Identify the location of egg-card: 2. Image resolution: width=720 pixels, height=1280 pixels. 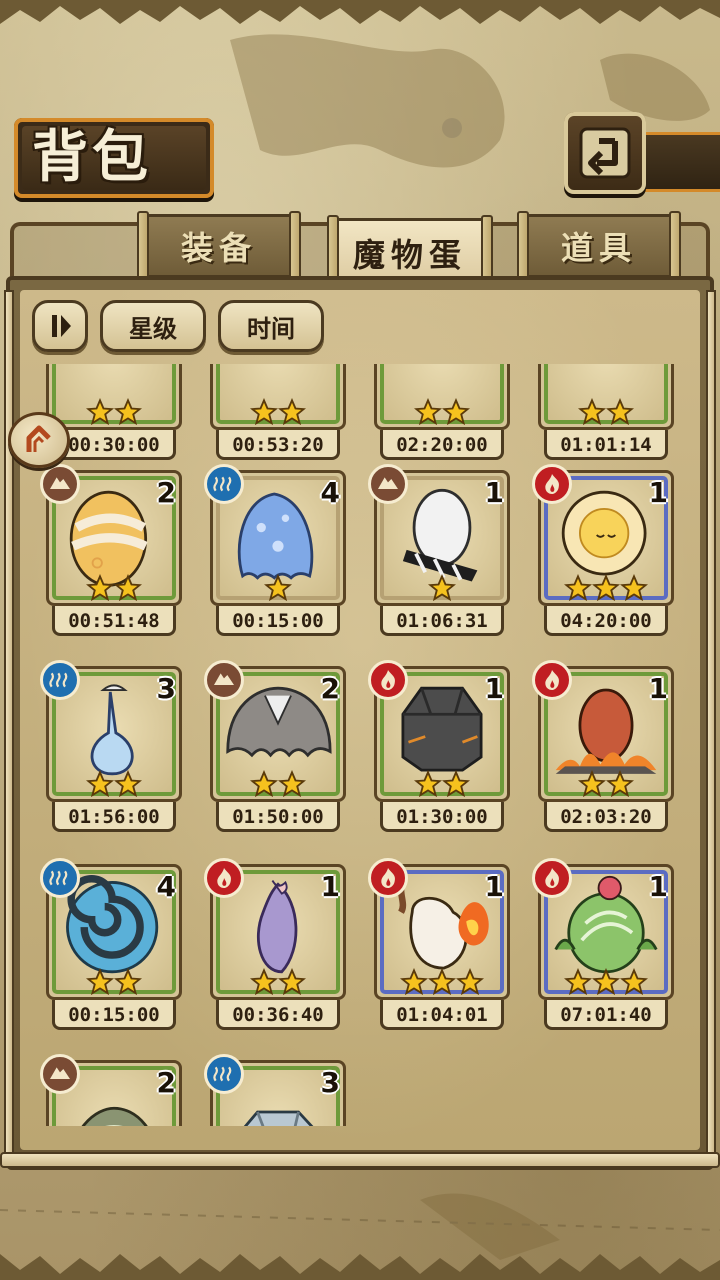
(111, 1090).